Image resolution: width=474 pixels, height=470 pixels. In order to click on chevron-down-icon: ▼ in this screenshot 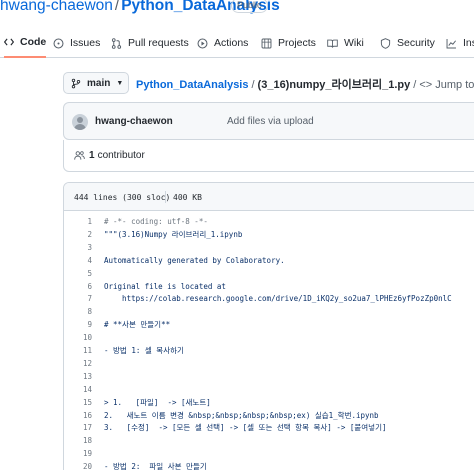, I will do `click(120, 83)`.